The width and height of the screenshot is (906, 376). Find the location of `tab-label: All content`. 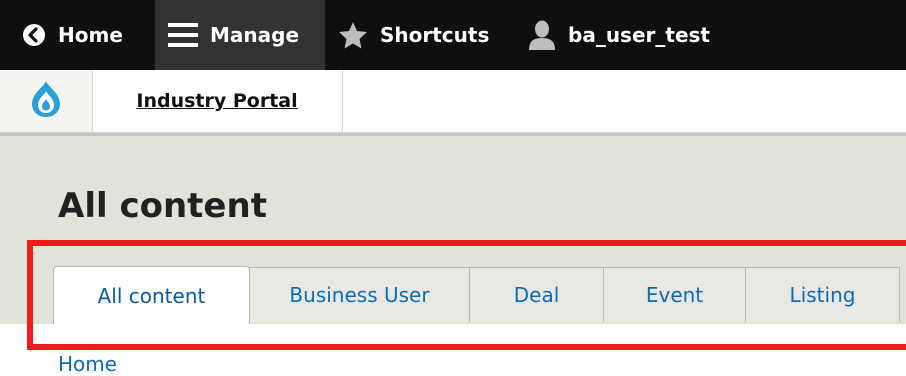

tab-label: All content is located at coordinates (151, 295).